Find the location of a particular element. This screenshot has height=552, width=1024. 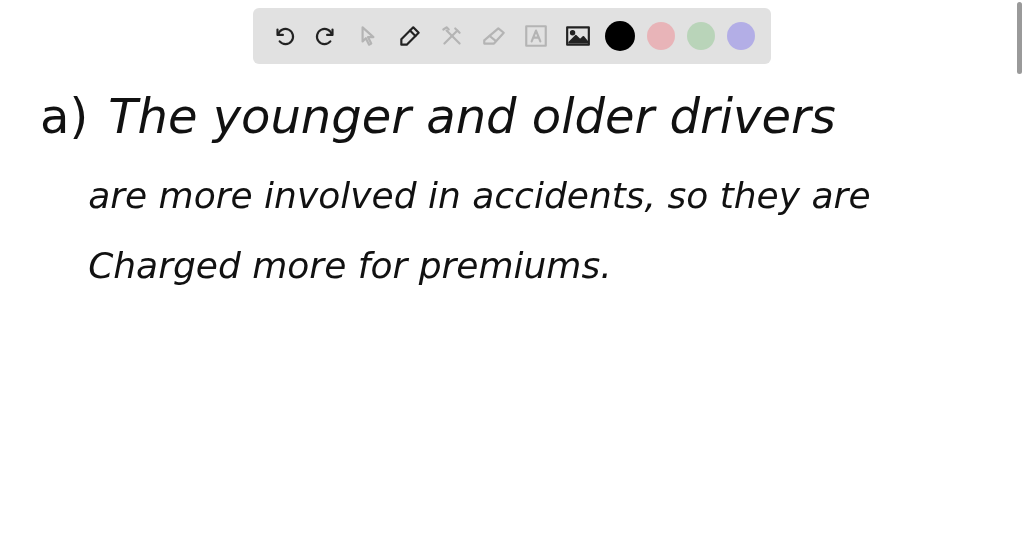

handwritten-text: The younger and older drivers is located at coordinates (472, 116).